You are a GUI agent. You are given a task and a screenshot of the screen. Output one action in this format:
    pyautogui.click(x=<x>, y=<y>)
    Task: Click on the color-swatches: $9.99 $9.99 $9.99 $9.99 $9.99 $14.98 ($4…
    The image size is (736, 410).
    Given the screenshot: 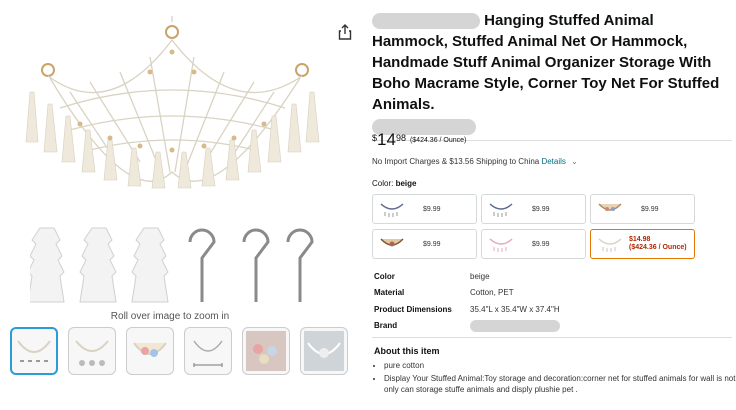 What is the action you would take?
    pyautogui.click(x=533, y=226)
    